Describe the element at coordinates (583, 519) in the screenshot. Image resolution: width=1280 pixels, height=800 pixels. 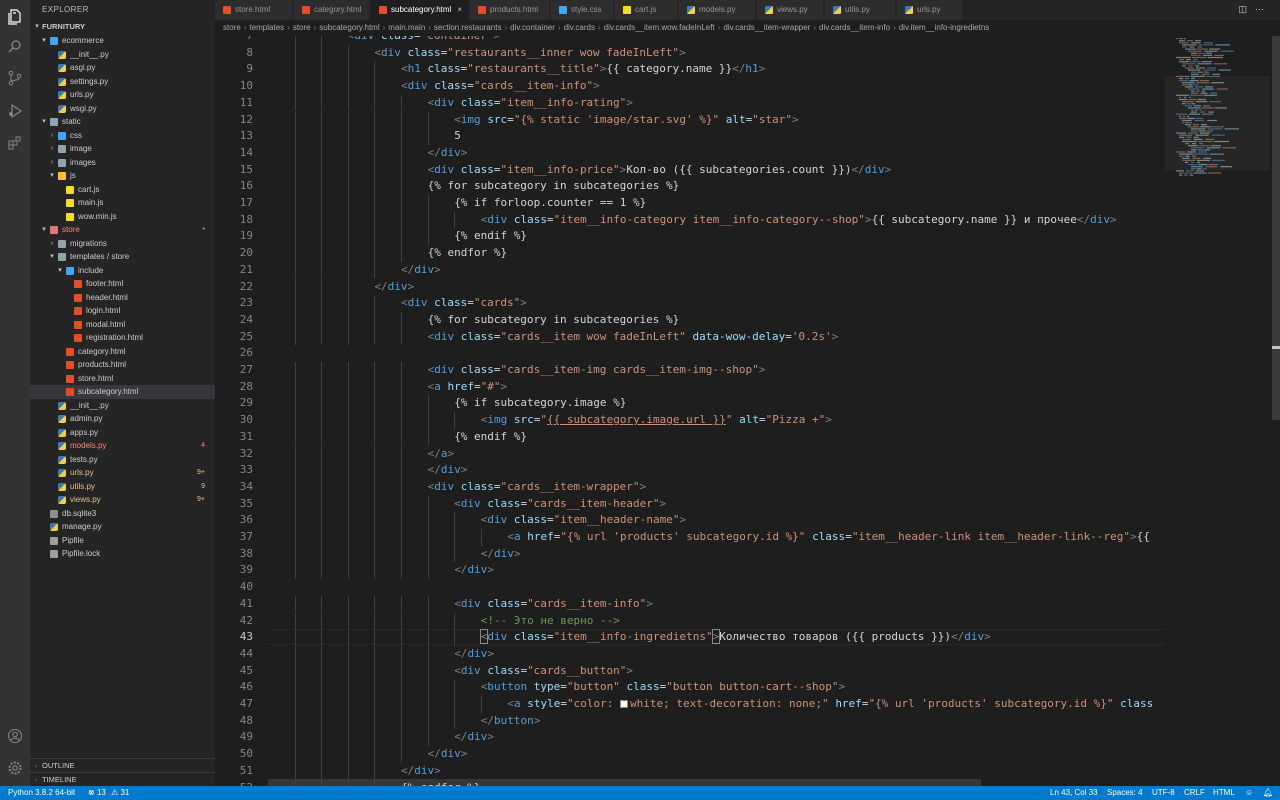
I see `code-line: <div class="item__header-name">` at that location.